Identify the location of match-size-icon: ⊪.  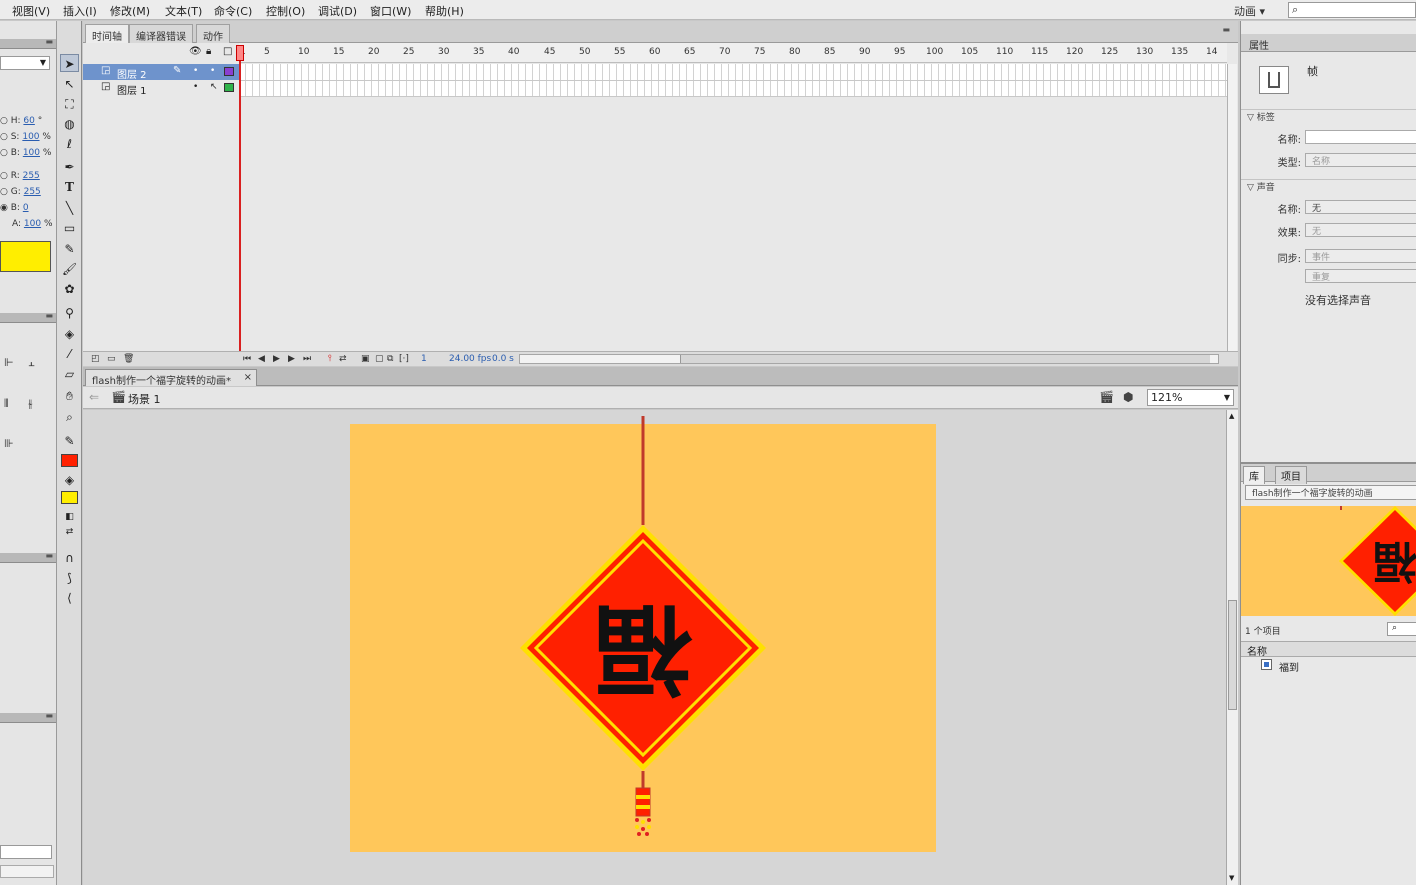
(9, 443).